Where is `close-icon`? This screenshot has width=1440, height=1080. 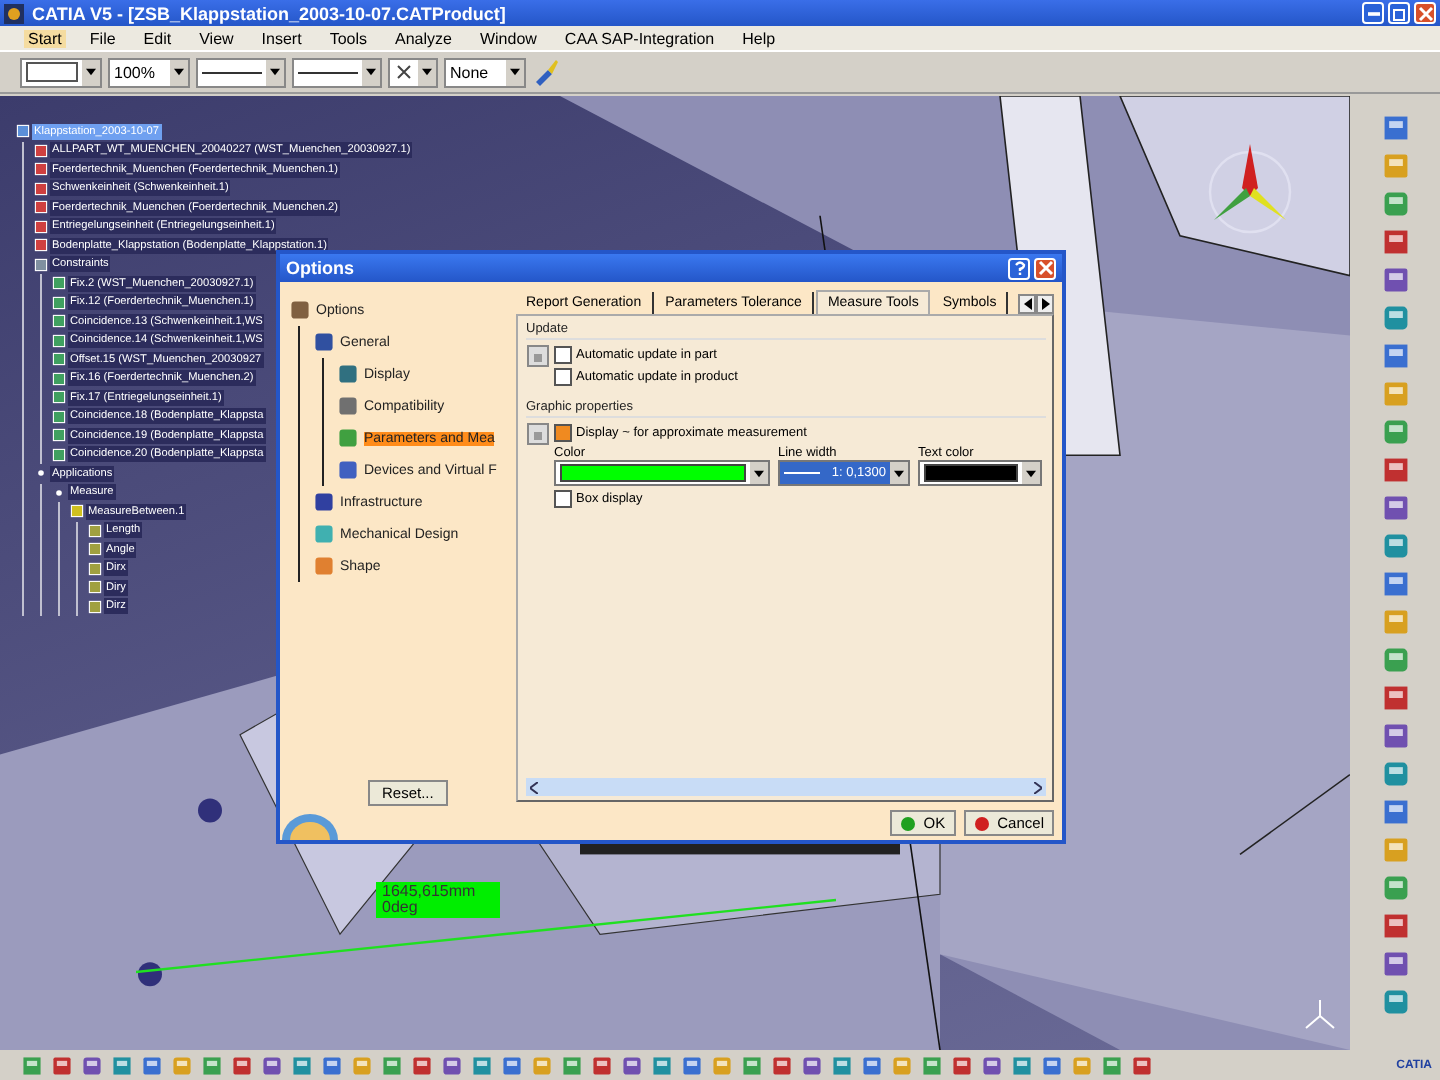
close-icon is located at coordinates (1045, 268).